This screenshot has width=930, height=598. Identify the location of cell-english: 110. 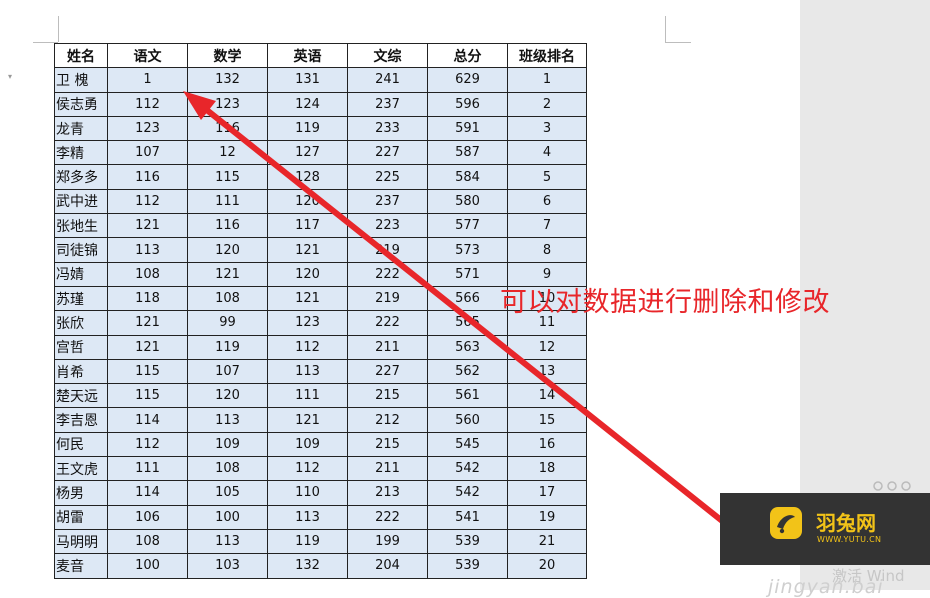
(307, 493).